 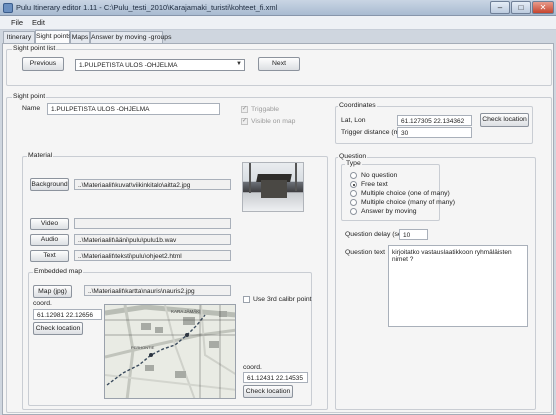 What do you see at coordinates (353, 211) in the screenshot?
I see `radio-answer-by-moving` at bounding box center [353, 211].